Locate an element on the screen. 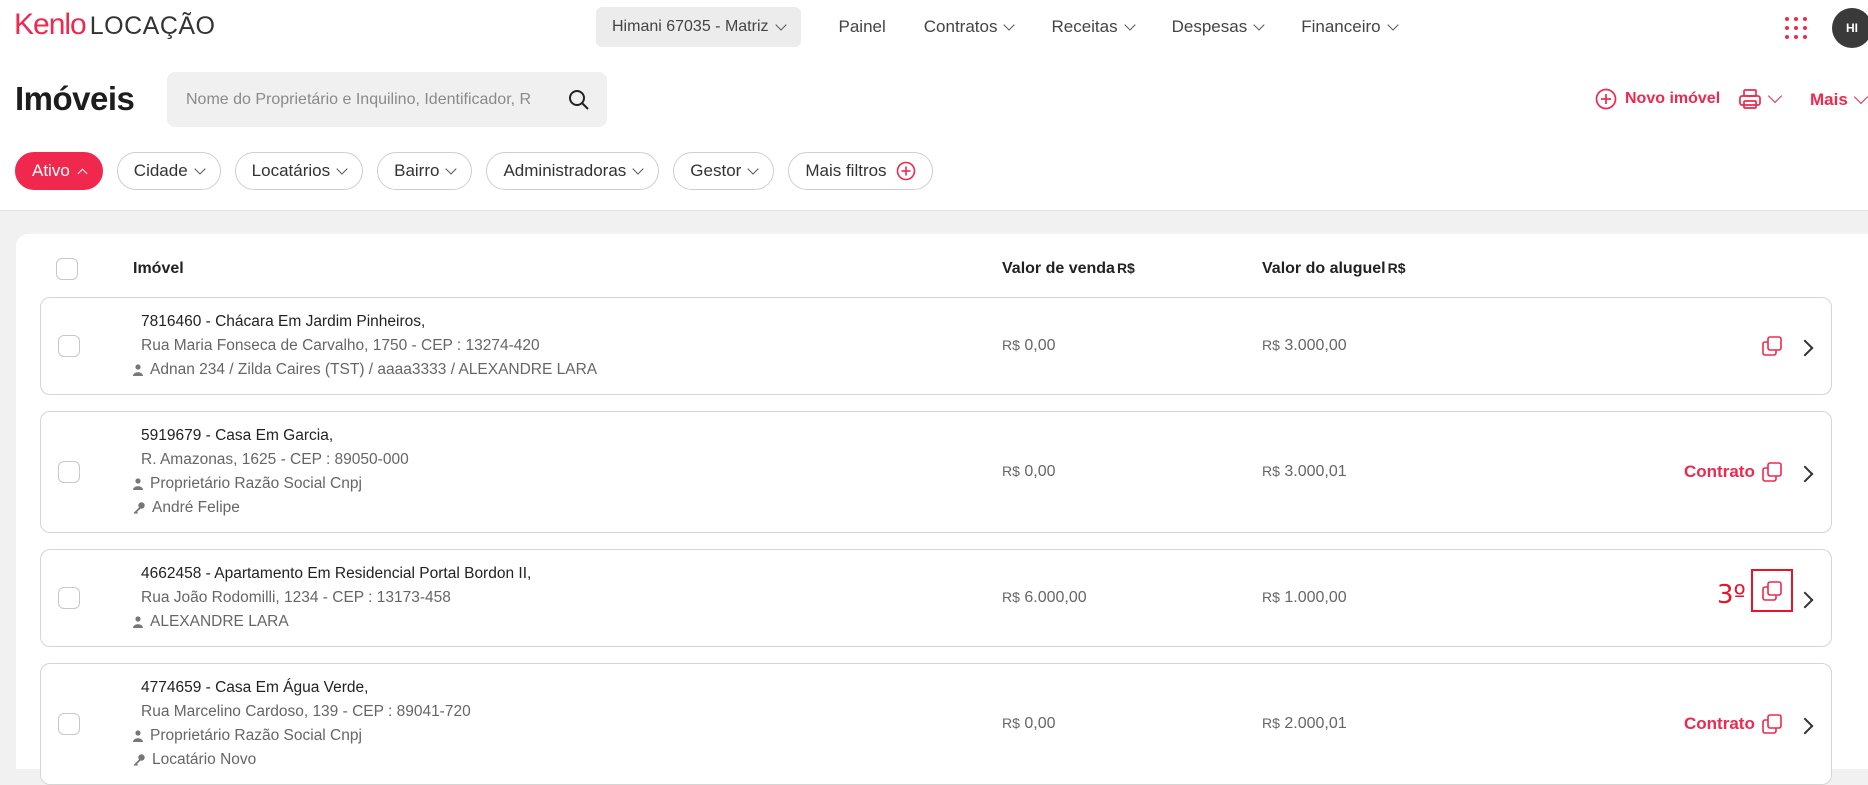 The image size is (1868, 785). filter-district: Bairro is located at coordinates (425, 171).